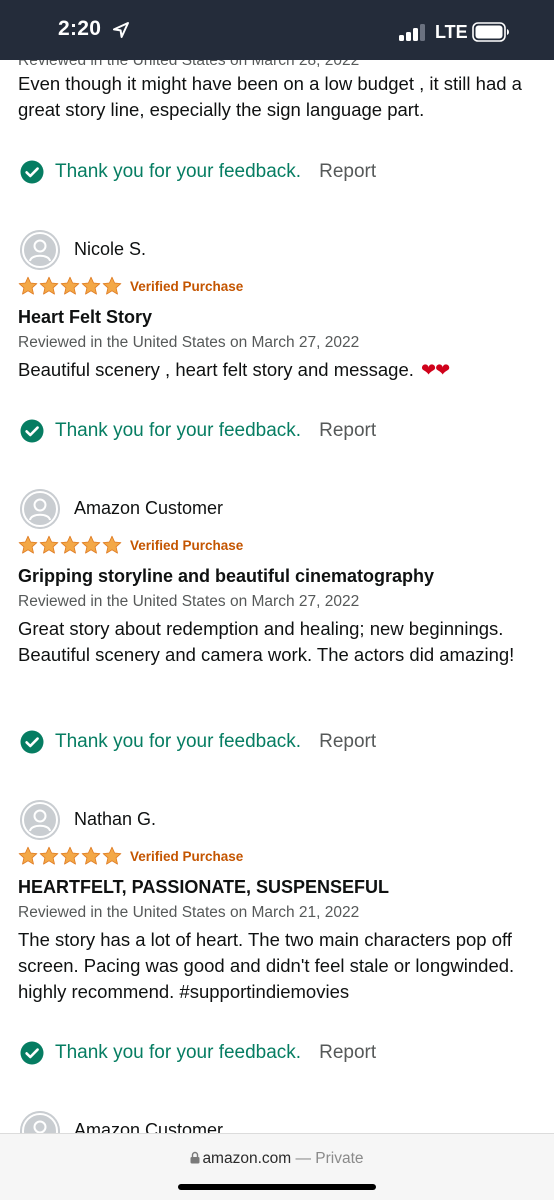  What do you see at coordinates (121, 30) in the screenshot?
I see `location-arrow-icon` at bounding box center [121, 30].